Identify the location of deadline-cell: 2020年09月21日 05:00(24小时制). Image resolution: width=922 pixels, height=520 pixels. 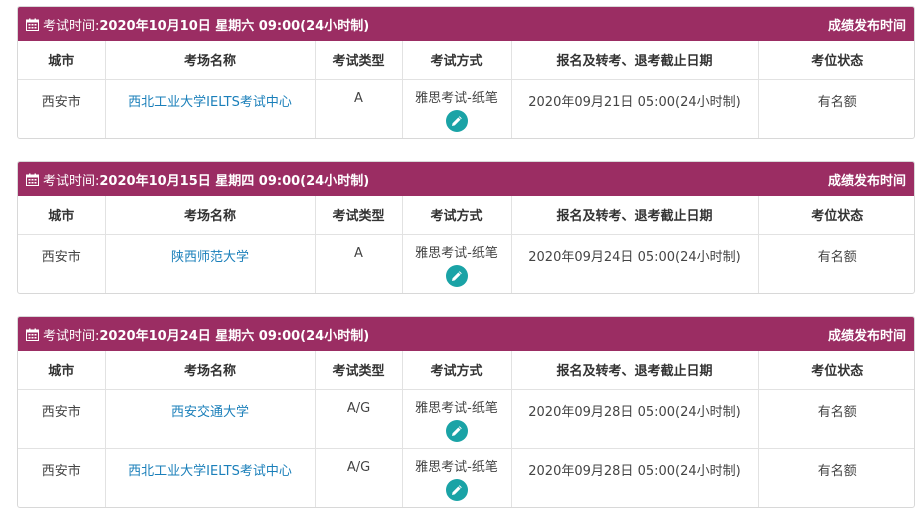
(634, 108).